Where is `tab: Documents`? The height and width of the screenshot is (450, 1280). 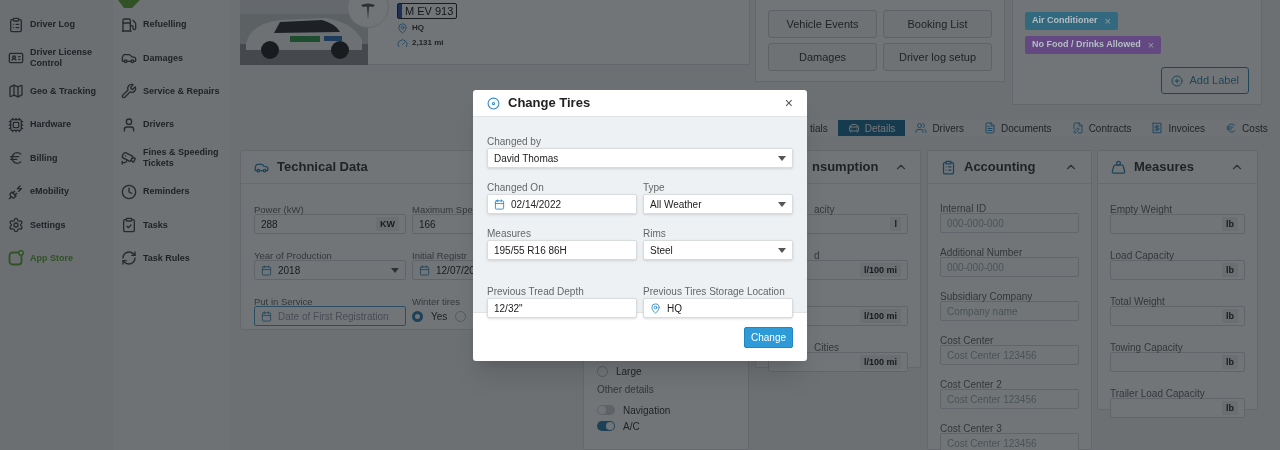 tab: Documents is located at coordinates (1018, 128).